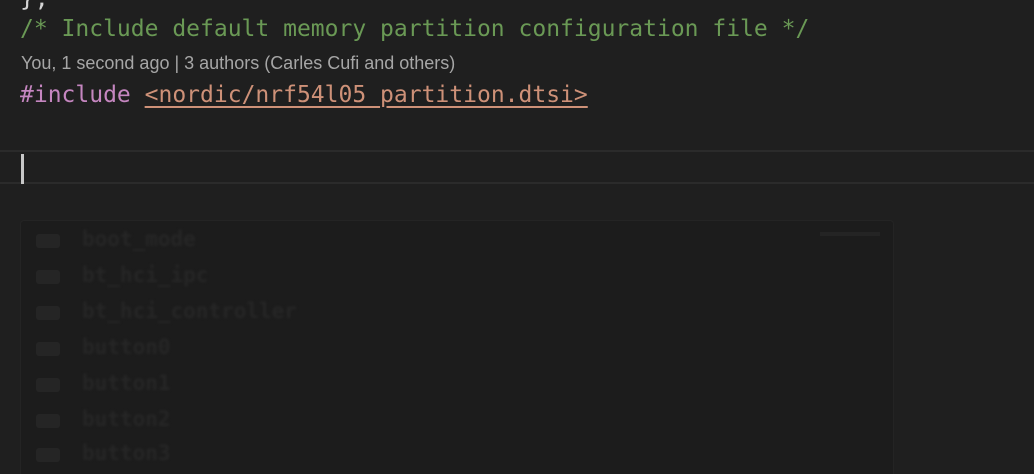 The height and width of the screenshot is (474, 1034). I want to click on suggestion-item: button3, so click(200, 456).